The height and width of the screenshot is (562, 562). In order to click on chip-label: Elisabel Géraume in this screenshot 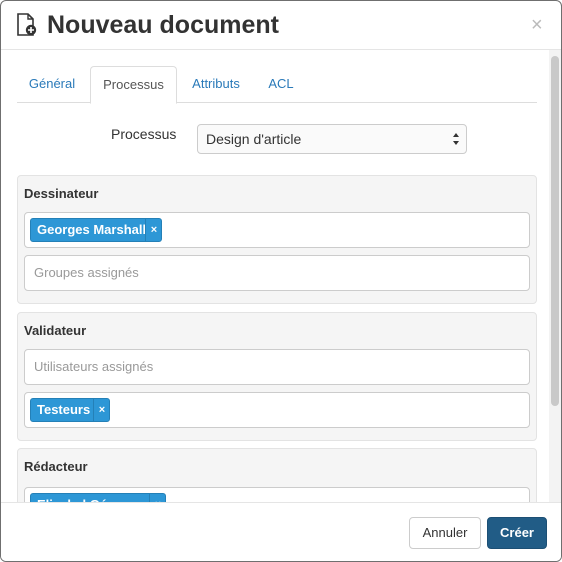, I will do `click(91, 498)`.